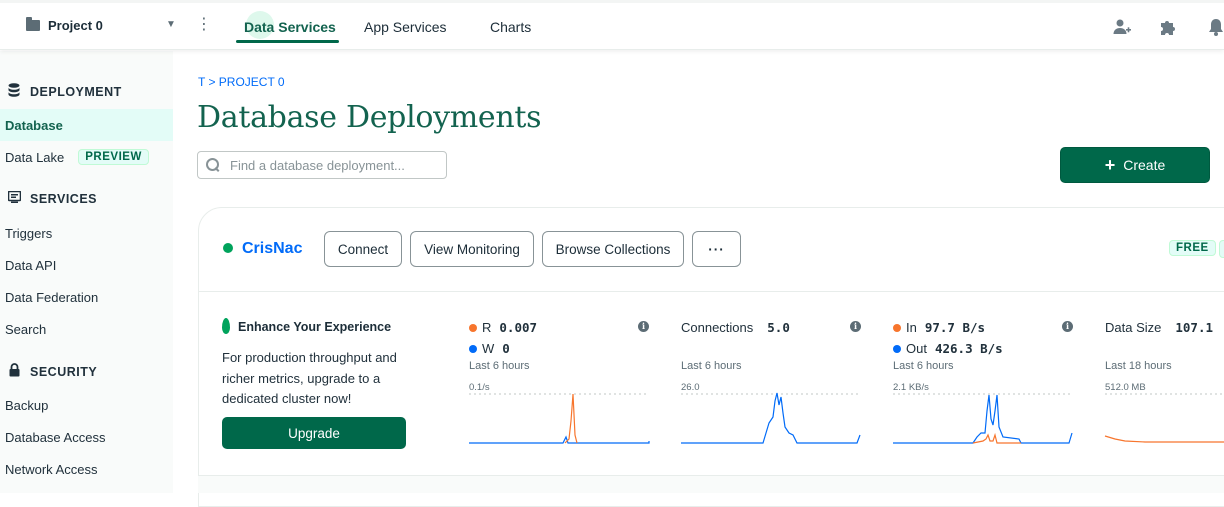  Describe the element at coordinates (171, 24) in the screenshot. I see `caret-down-icon: ▼` at that location.